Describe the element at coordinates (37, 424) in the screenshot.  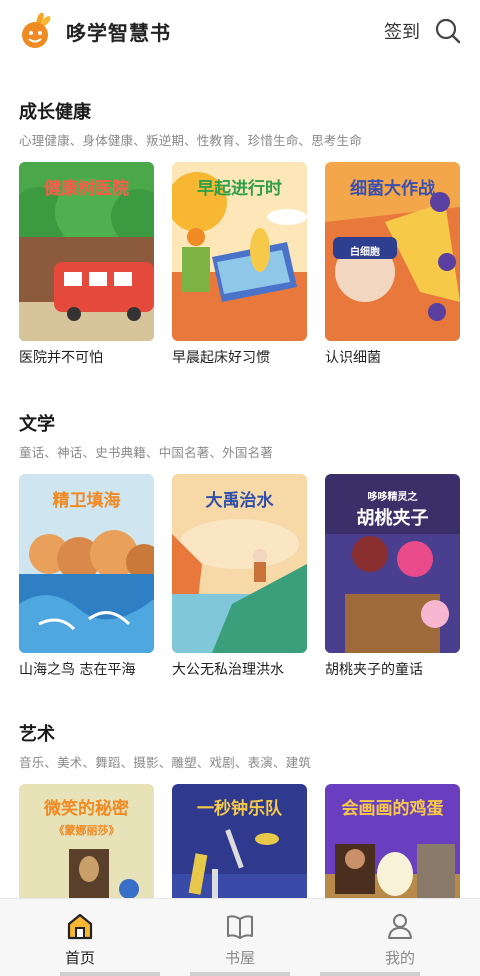
I see `section-title: 文学` at that location.